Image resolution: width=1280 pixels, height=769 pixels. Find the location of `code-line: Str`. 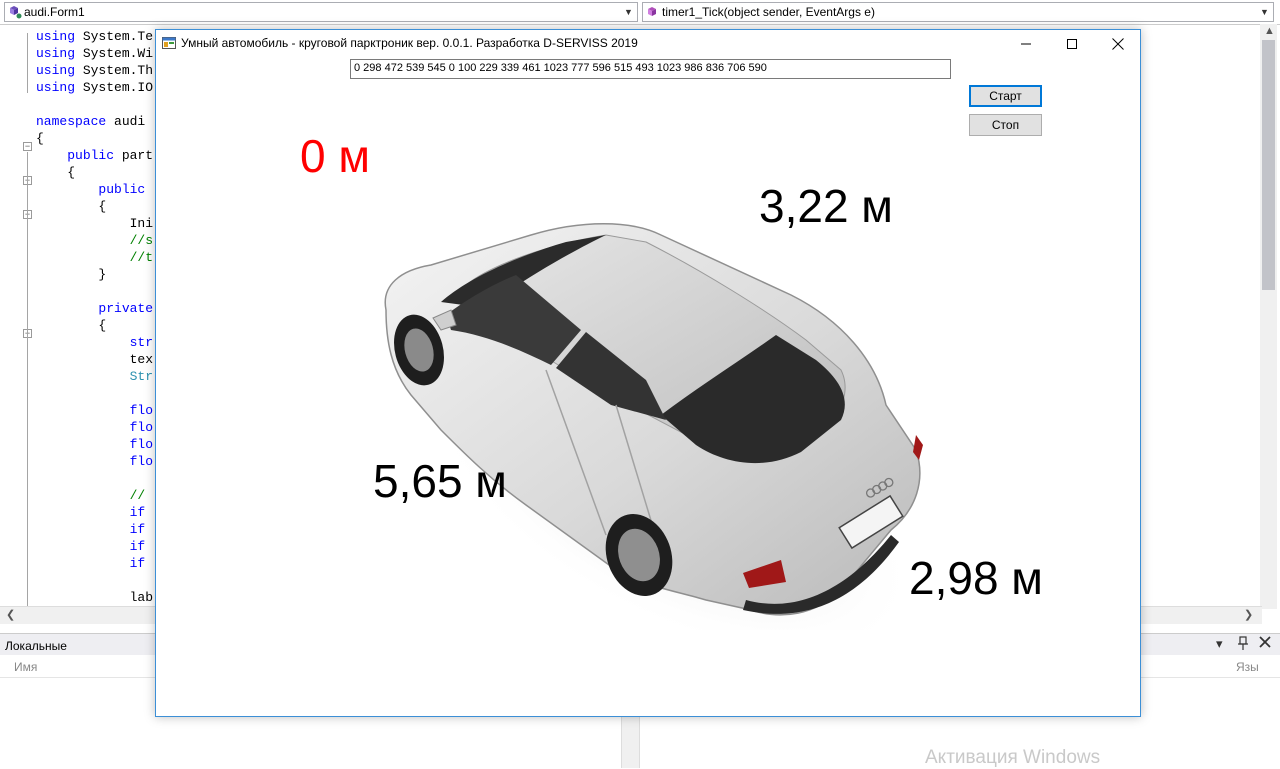

code-line: Str is located at coordinates (141, 376).